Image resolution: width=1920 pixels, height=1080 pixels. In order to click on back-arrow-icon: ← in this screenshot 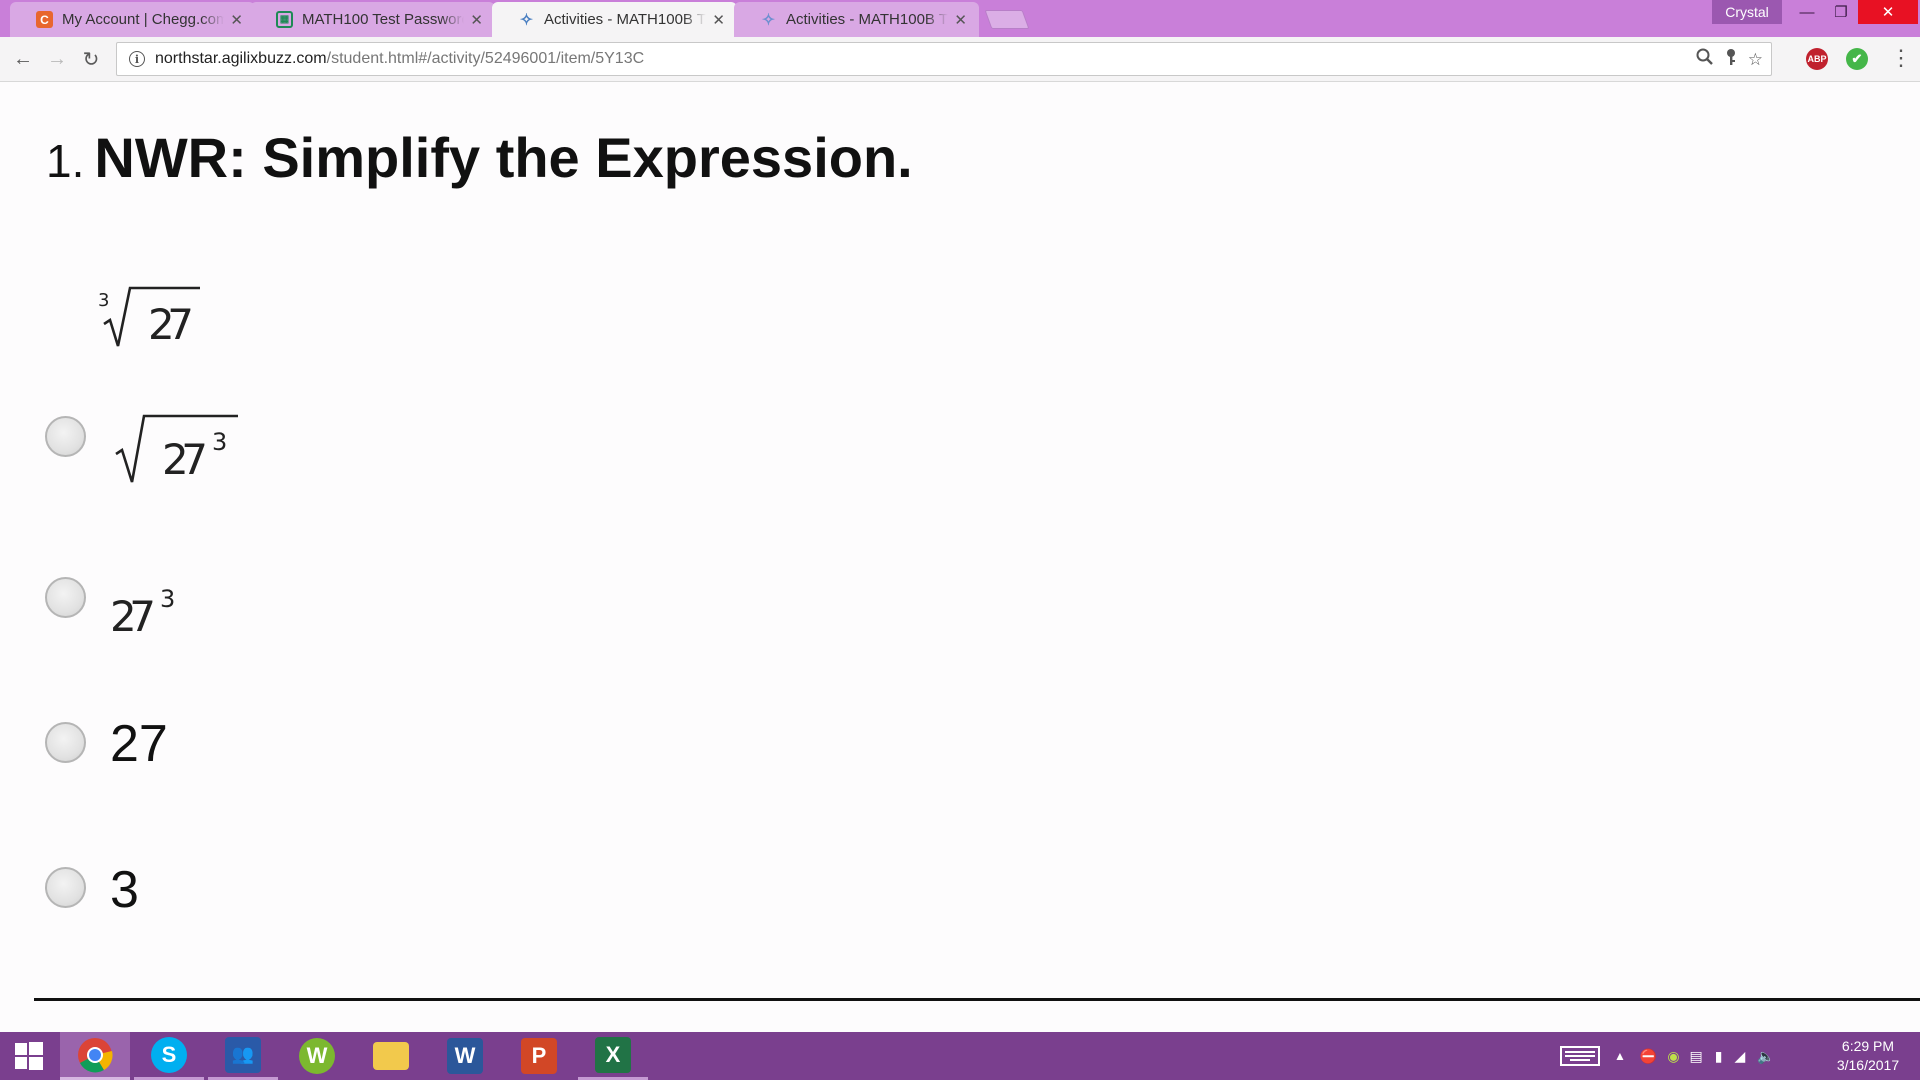, I will do `click(23, 59)`.